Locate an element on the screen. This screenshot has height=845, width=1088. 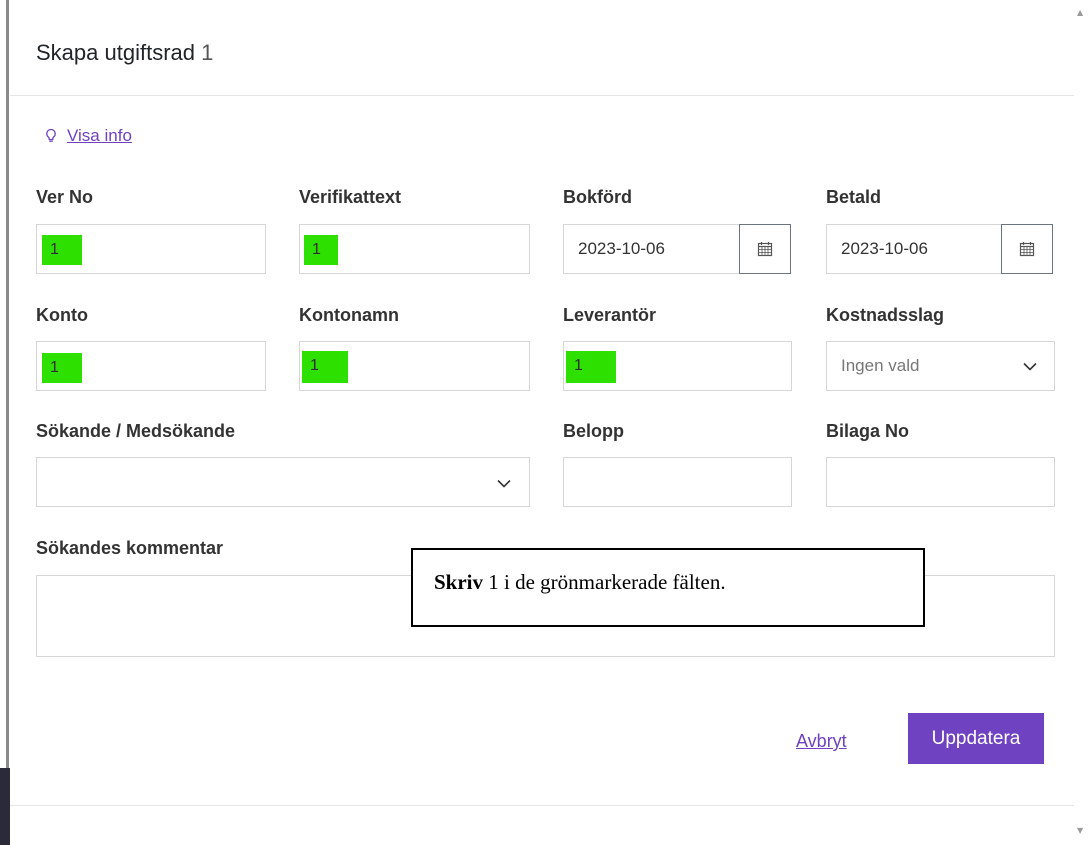
ver-no-label: Ver No is located at coordinates (65, 197).